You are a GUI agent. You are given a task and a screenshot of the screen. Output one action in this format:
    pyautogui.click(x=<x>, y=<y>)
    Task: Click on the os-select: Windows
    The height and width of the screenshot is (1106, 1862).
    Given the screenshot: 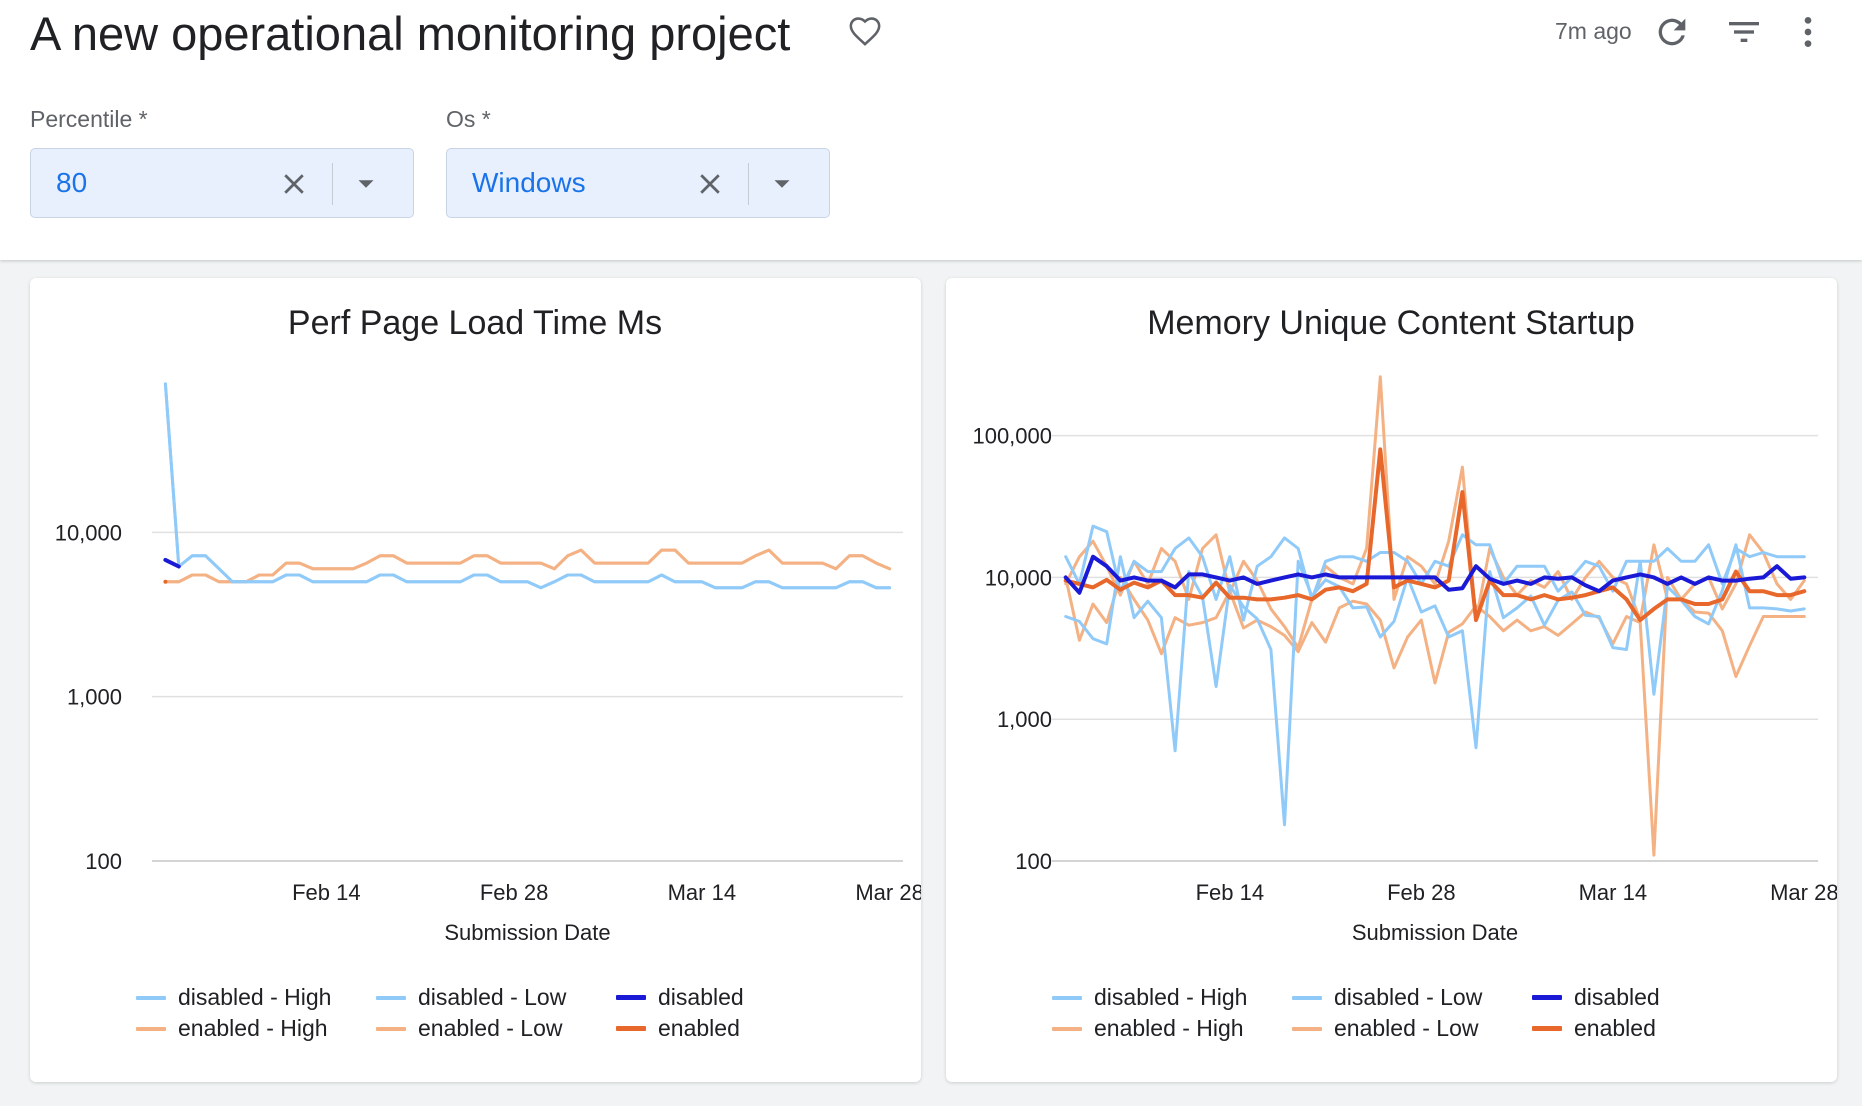 What is the action you would take?
    pyautogui.click(x=638, y=183)
    